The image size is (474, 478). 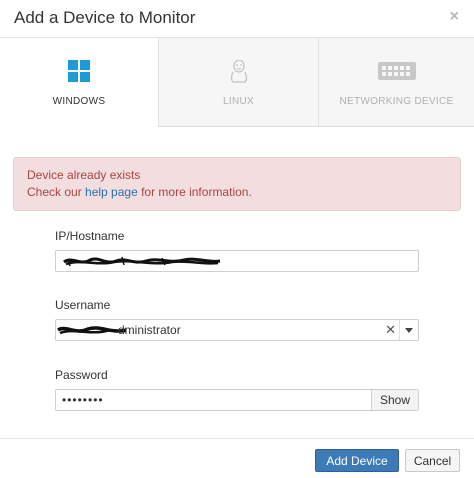 I want to click on tab-windows-label: WINDOWS, so click(x=79, y=101).